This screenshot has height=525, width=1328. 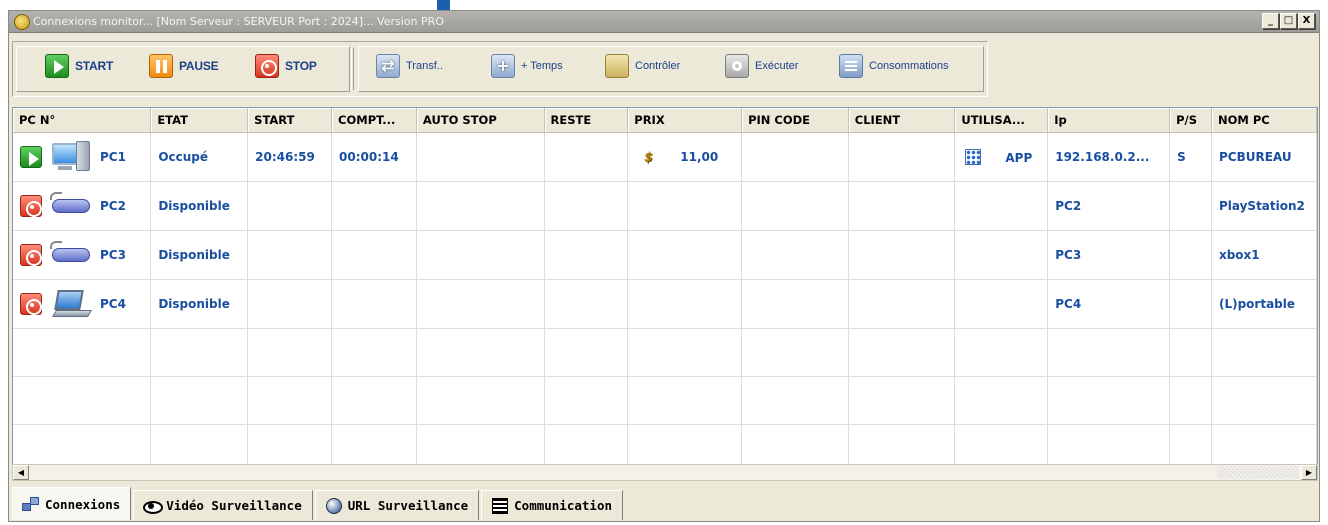 I want to click on add-time-button: + + Temps, so click(x=527, y=66).